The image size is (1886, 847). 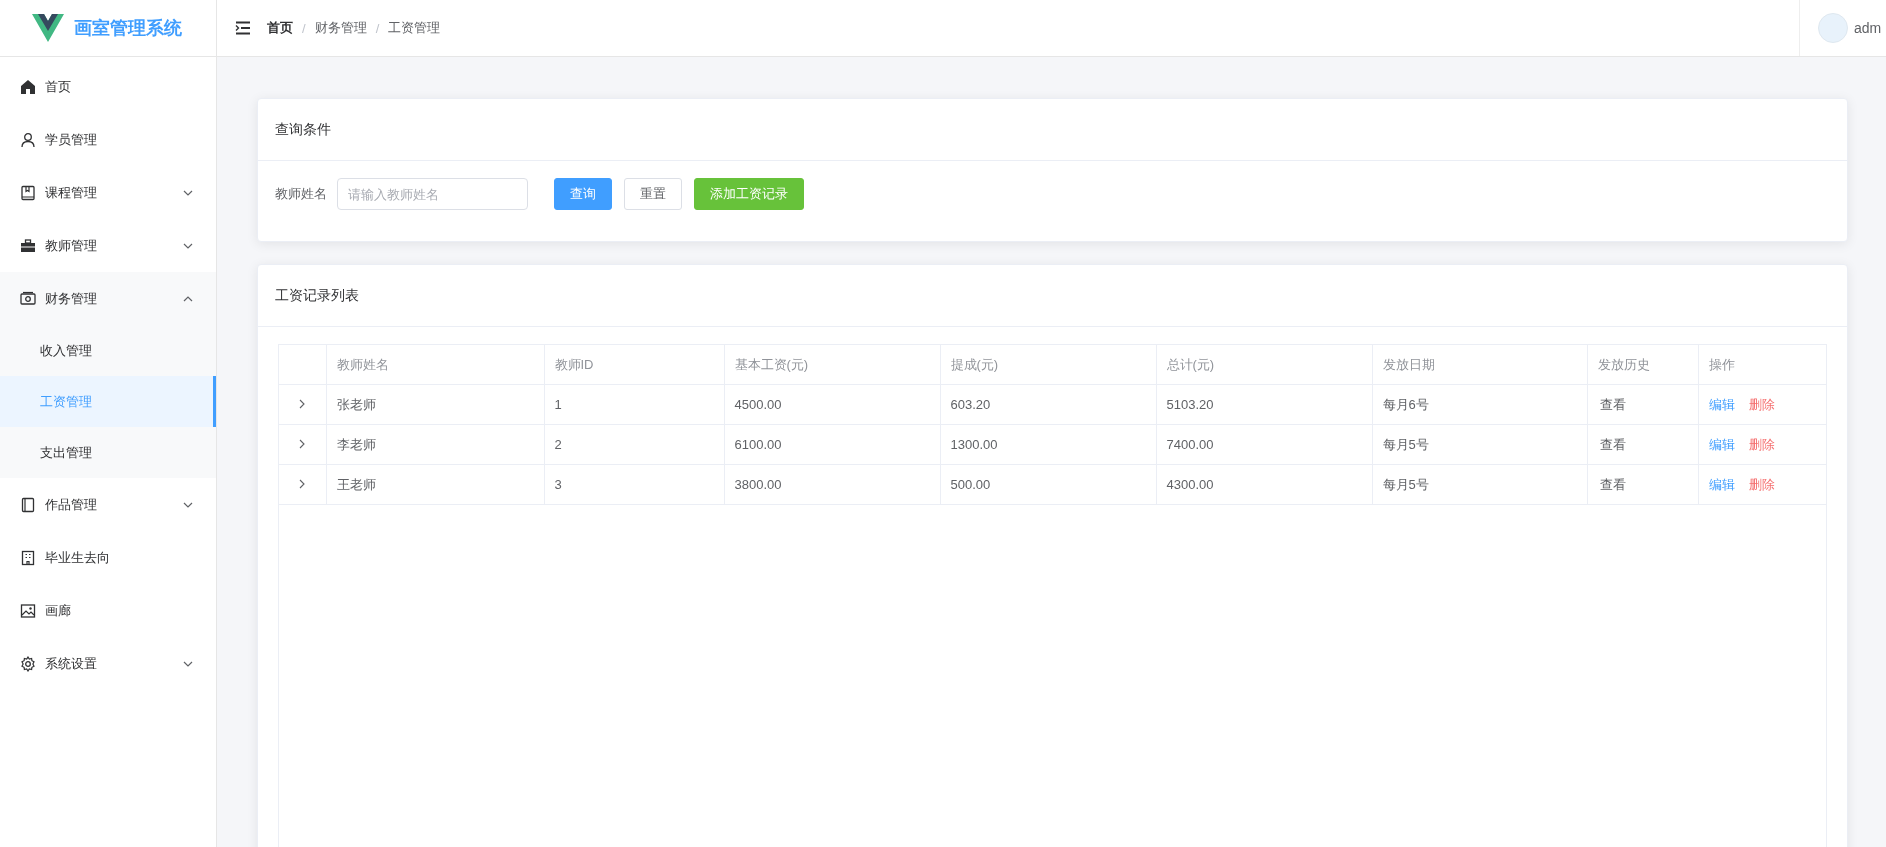 I want to click on table-cell: 王老师, so click(x=435, y=484).